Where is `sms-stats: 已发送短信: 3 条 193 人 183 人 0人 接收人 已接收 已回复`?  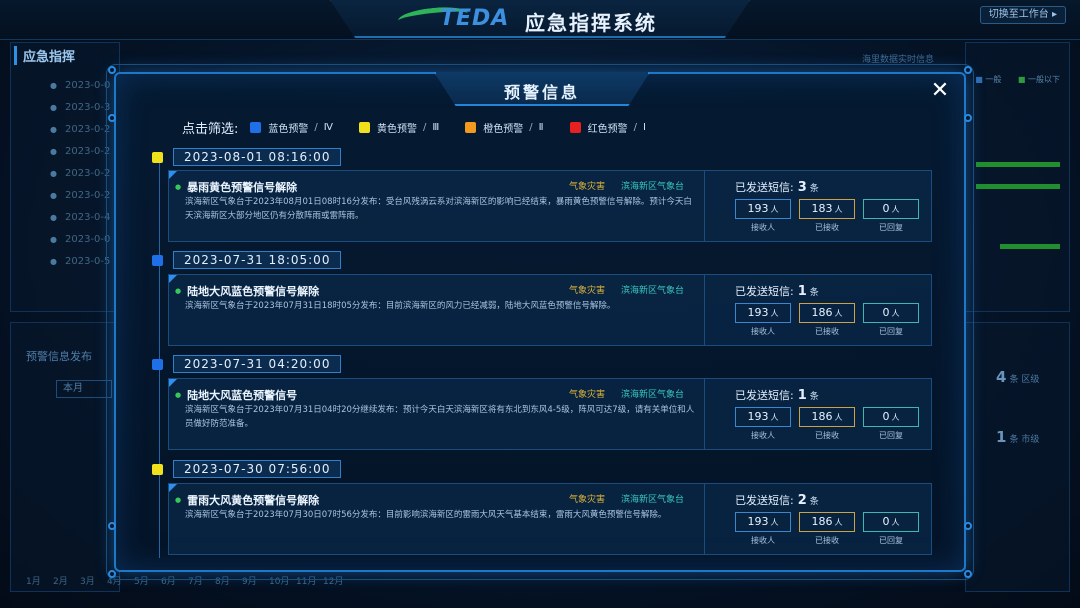 sms-stats: 已发送短信: 3 条 193 人 183 人 0人 接收人 已接收 已回复 is located at coordinates (829, 206).